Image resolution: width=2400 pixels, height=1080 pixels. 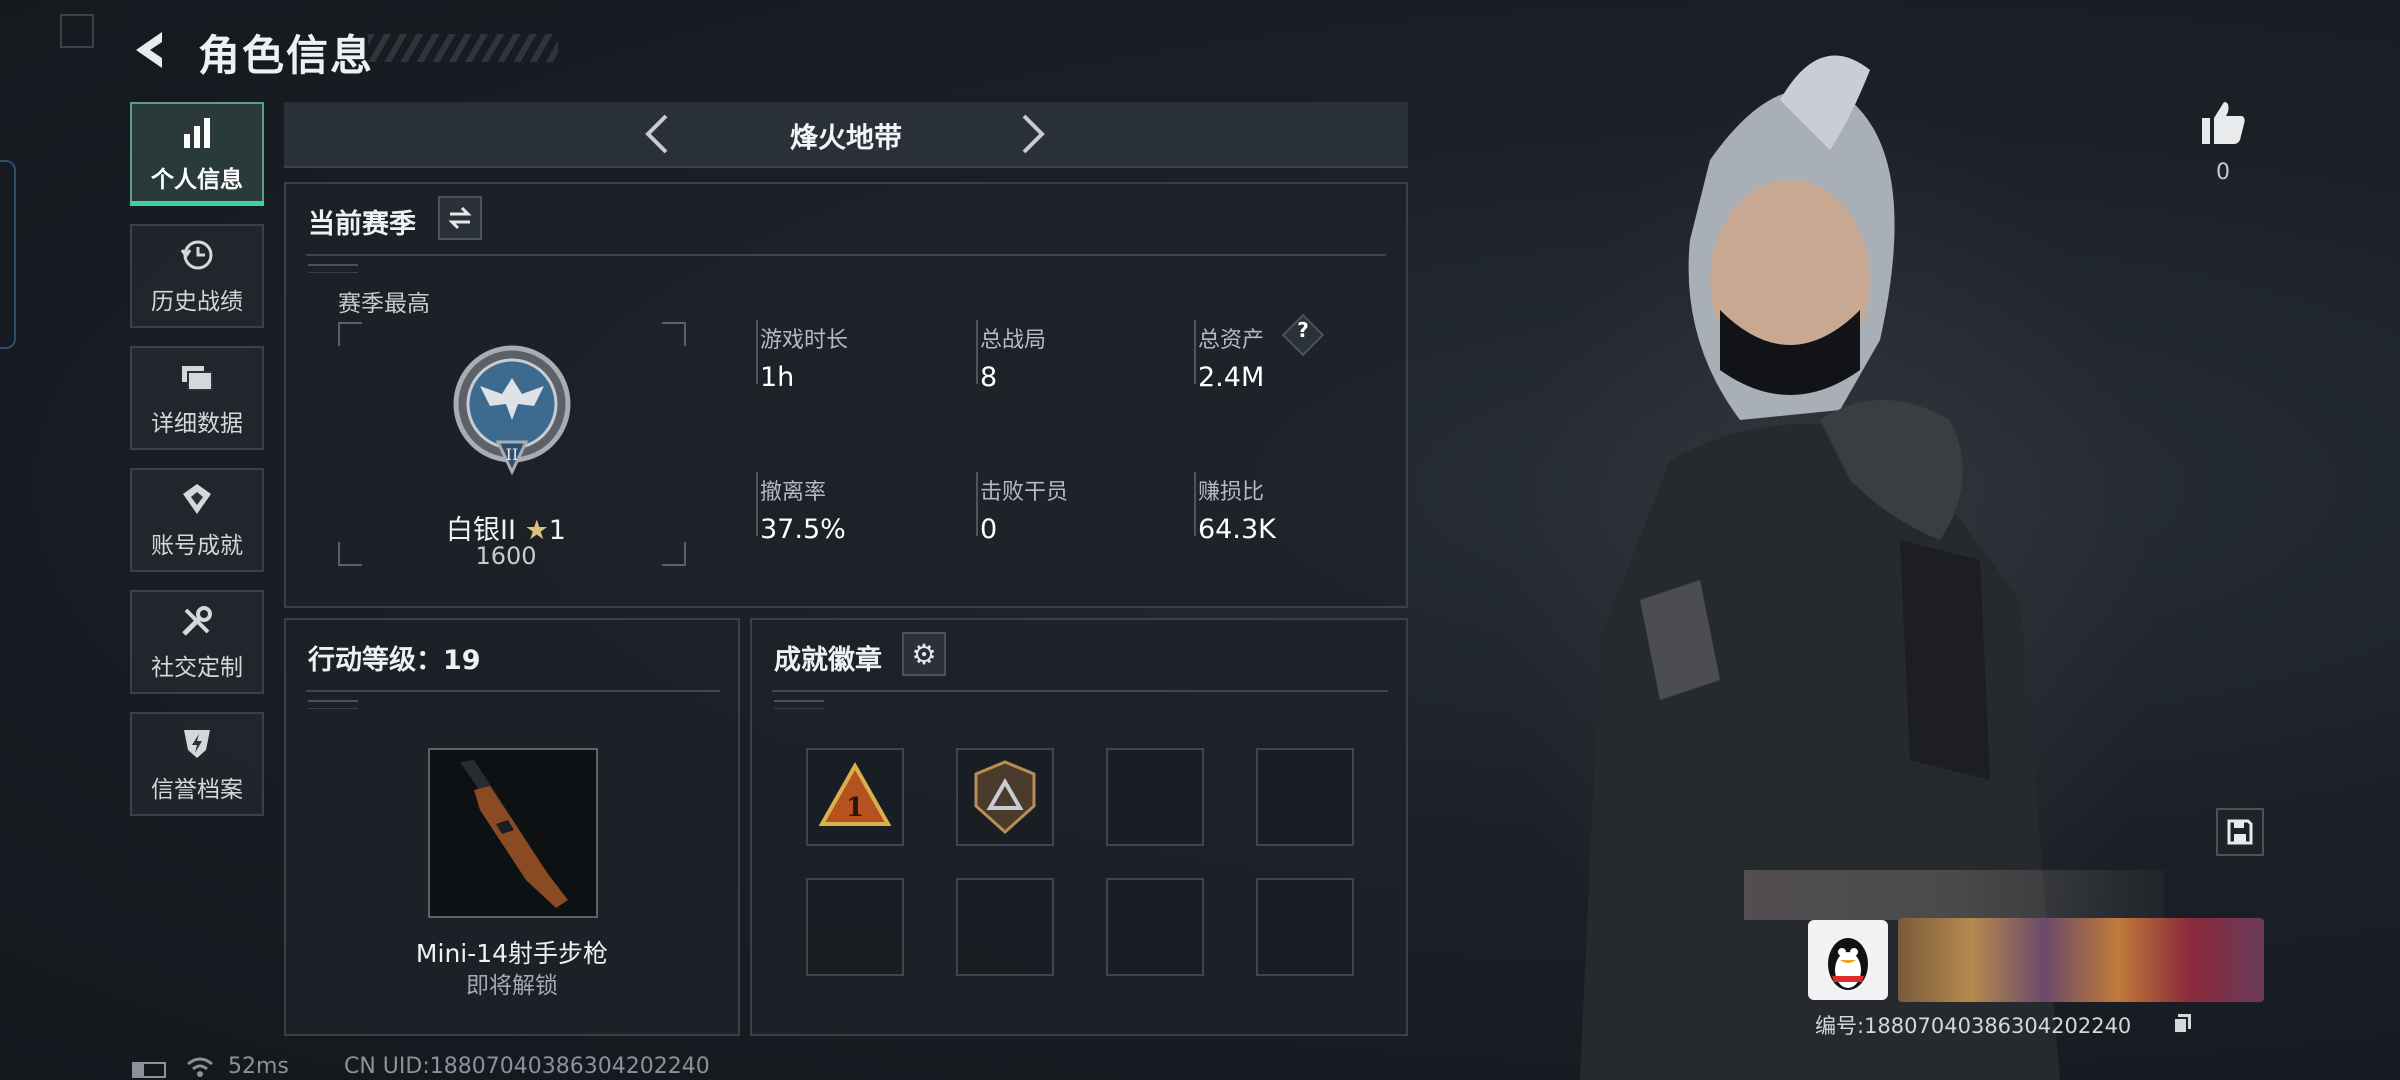 What do you see at coordinates (828, 660) in the screenshot?
I see `achievements-title: 成就徽章` at bounding box center [828, 660].